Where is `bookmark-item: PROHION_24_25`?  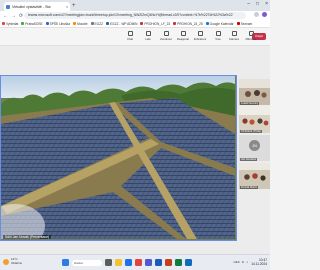 bookmark-item: PROHION_24_25 is located at coordinates (188, 24).